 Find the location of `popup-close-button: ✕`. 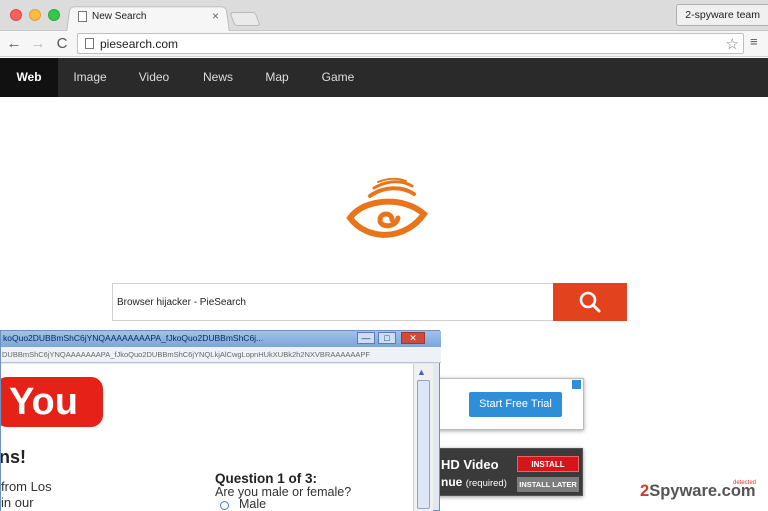

popup-close-button: ✕ is located at coordinates (413, 338).